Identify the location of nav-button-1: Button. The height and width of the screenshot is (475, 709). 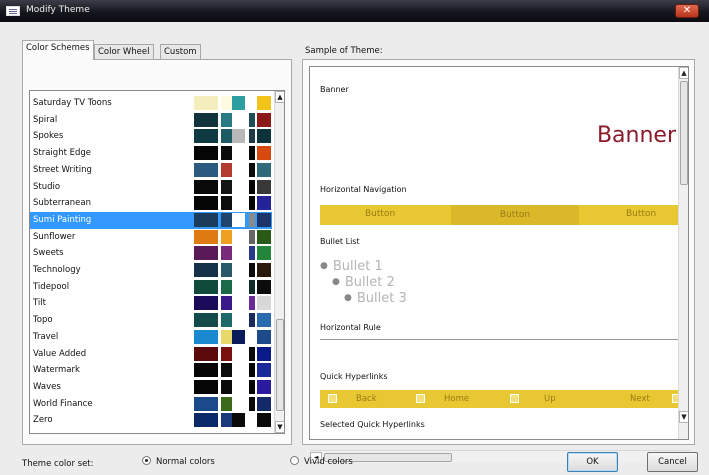
(380, 214).